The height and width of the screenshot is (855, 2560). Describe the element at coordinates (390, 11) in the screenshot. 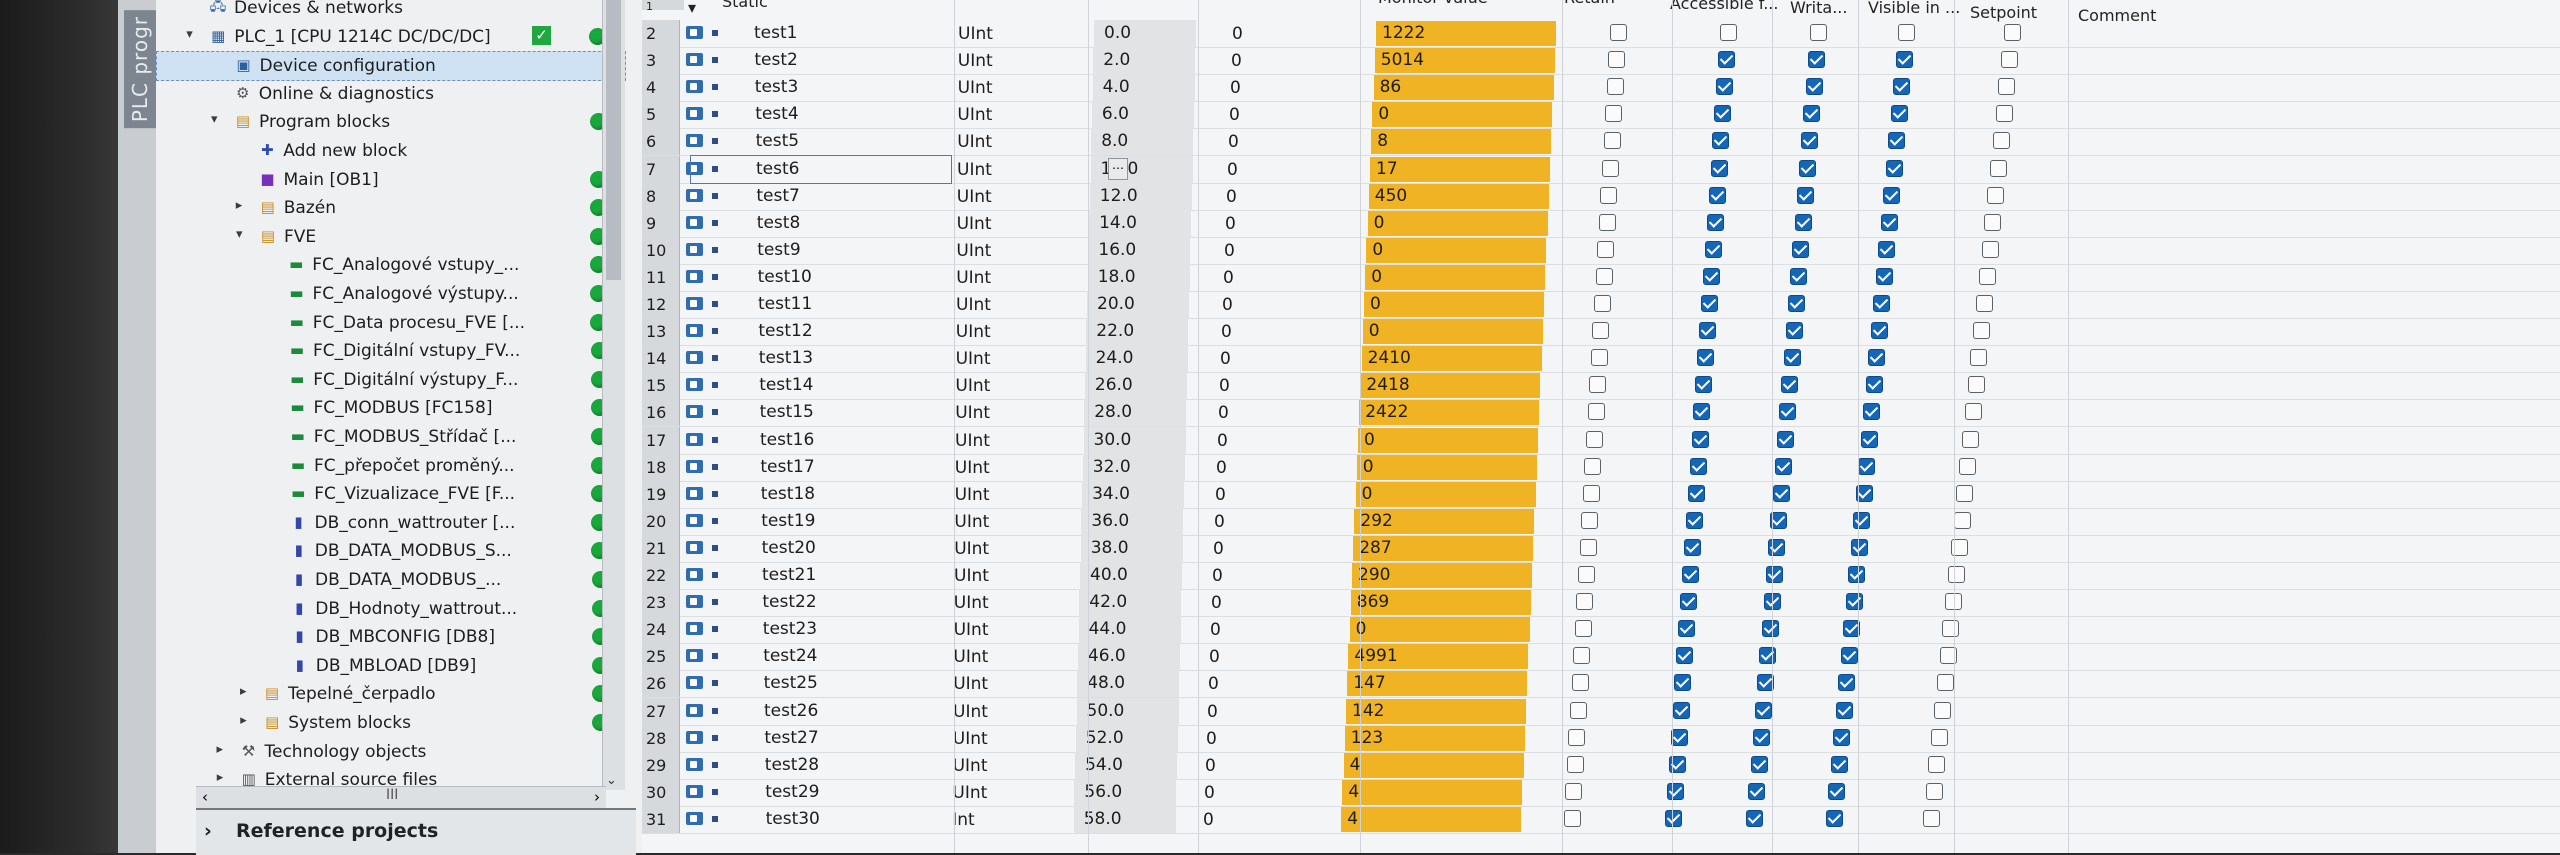

I see `tree-item: 🖧 Devices & networks` at that location.